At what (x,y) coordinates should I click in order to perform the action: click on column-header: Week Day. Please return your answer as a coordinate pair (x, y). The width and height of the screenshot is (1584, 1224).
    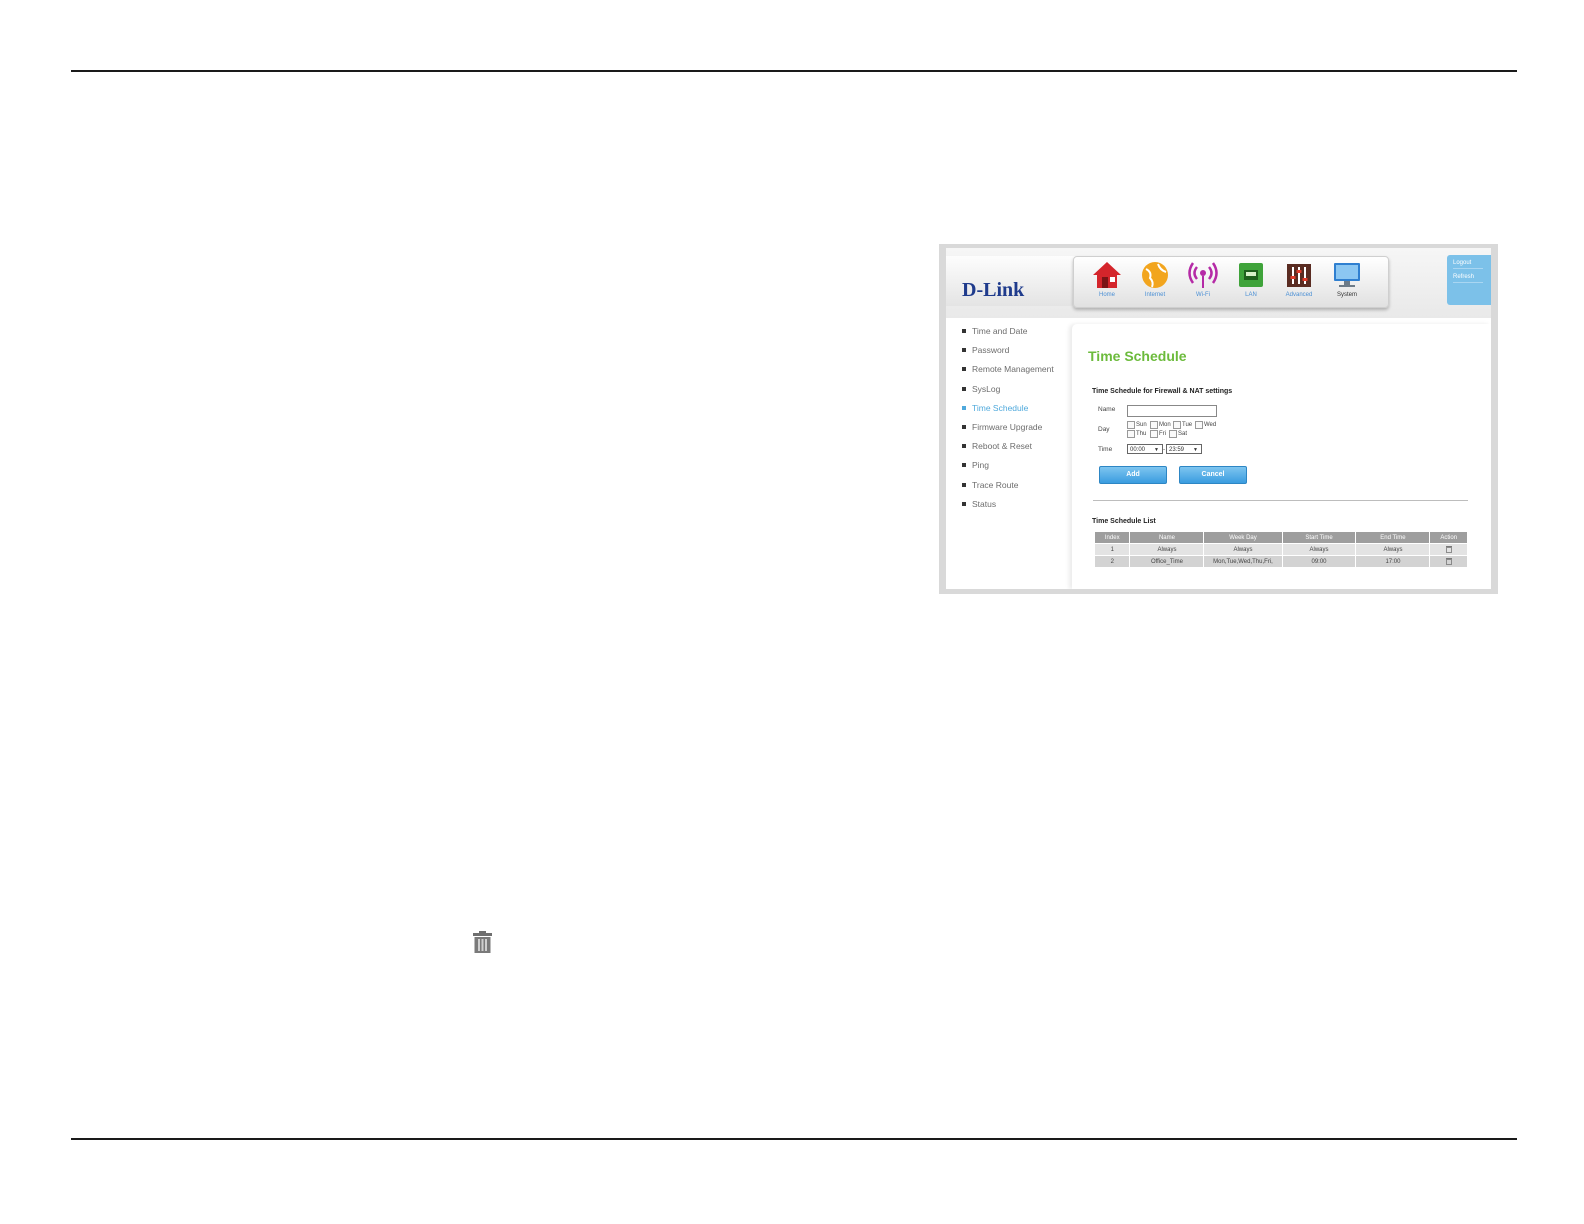
    Looking at the image, I should click on (1243, 537).